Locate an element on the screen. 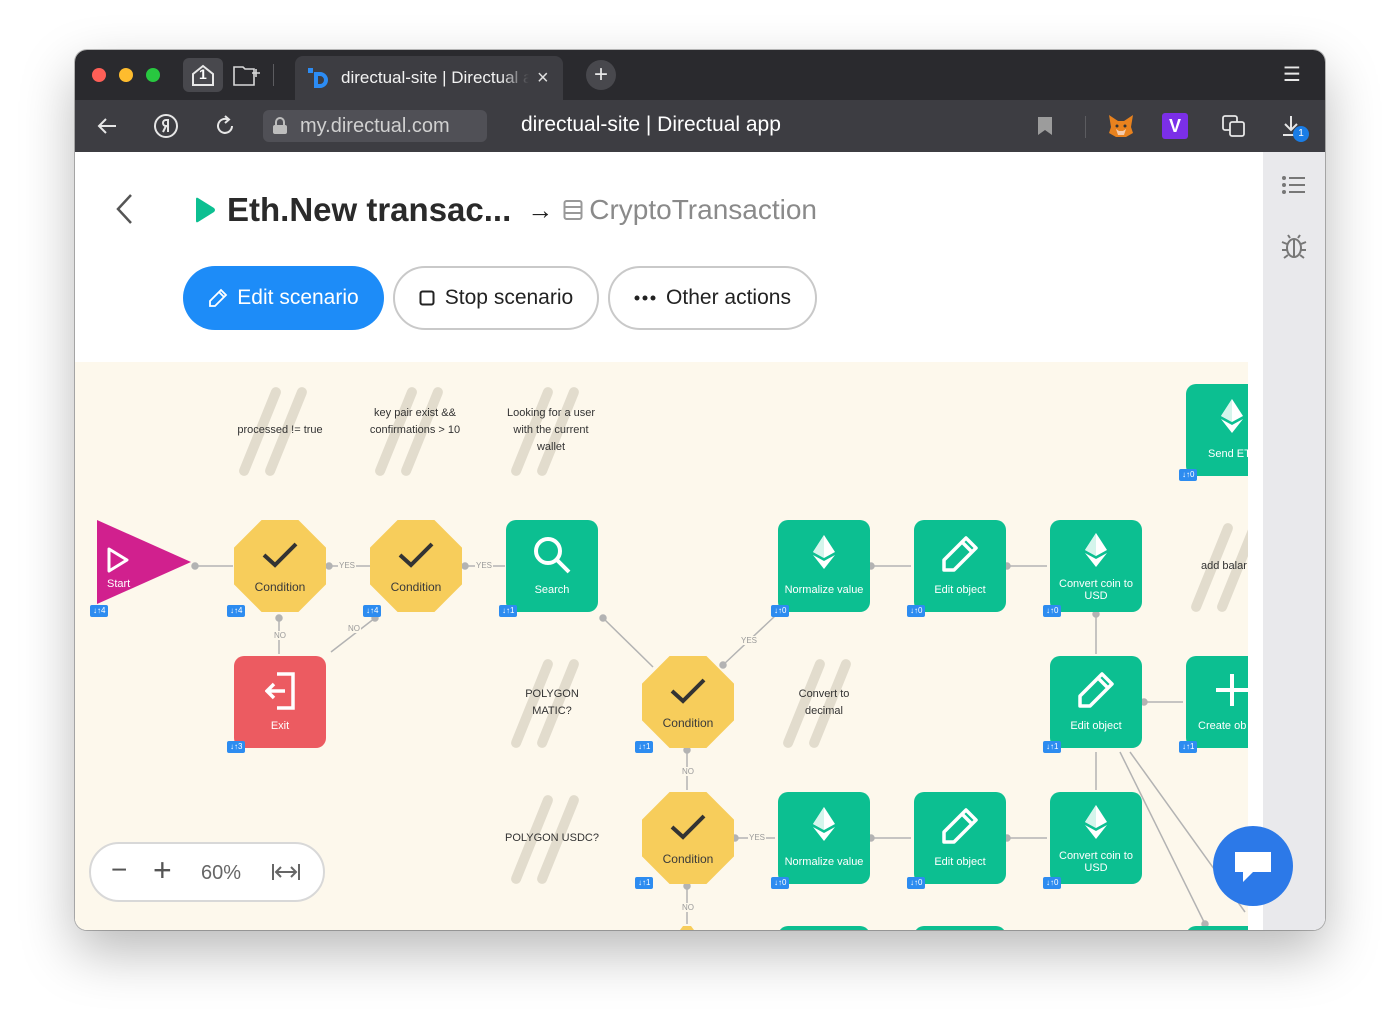 The width and height of the screenshot is (1400, 1030). folder-plus-icon is located at coordinates (246, 76).